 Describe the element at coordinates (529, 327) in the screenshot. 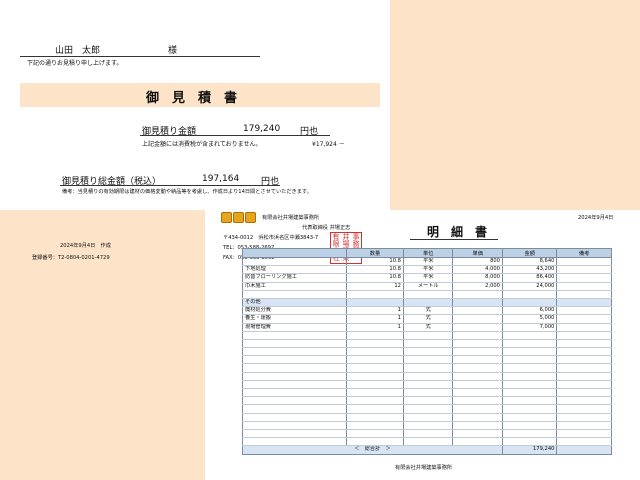

I see `cell-amount: 7,000` at that location.